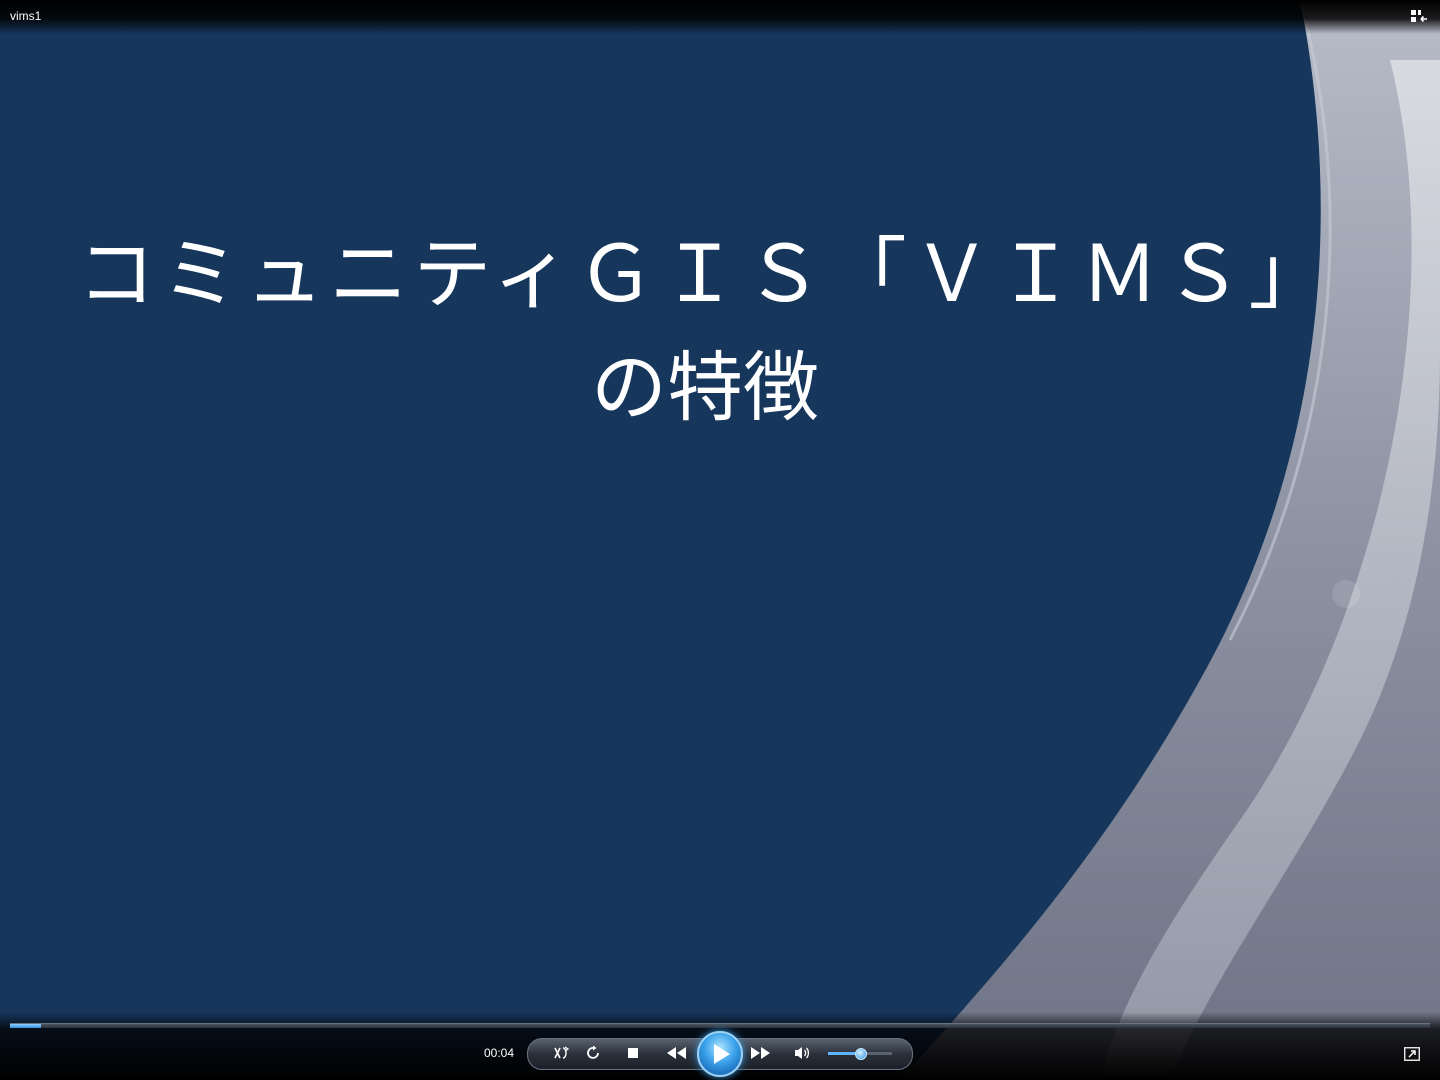 The height and width of the screenshot is (1080, 1440). I want to click on speaker-icon, so click(803, 1053).